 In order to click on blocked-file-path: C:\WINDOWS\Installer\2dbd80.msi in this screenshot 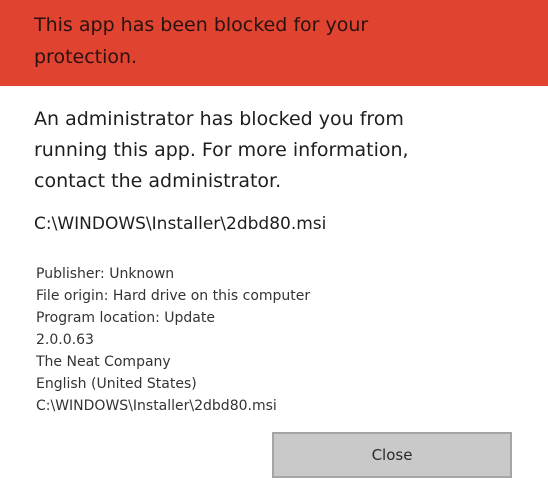, I will do `click(180, 224)`.